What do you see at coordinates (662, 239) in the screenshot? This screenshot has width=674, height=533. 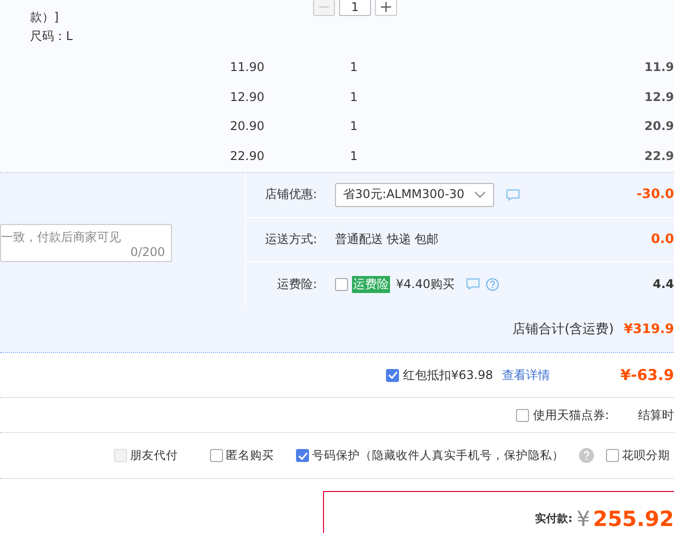 I see `option-amount: 0.0` at bounding box center [662, 239].